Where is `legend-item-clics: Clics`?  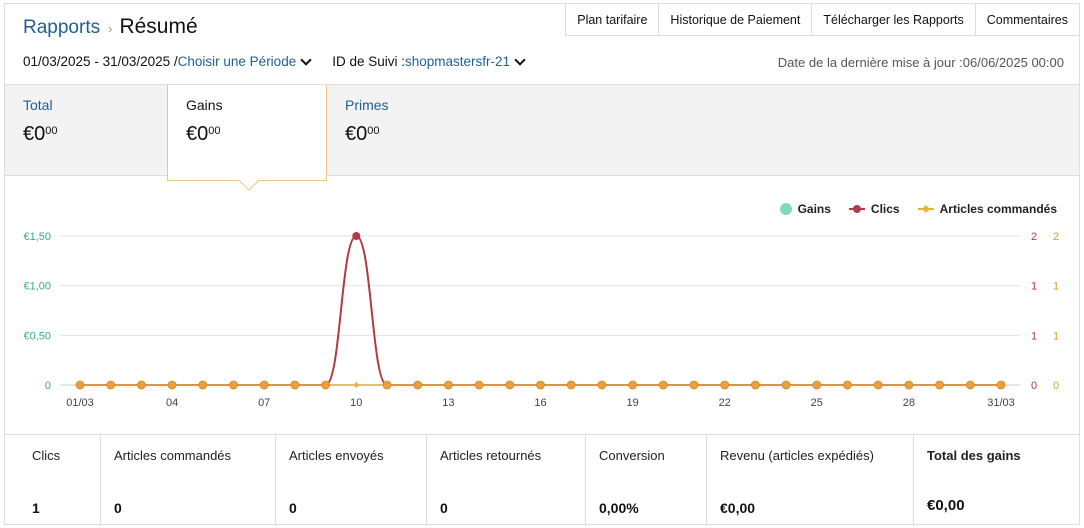 legend-item-clics: Clics is located at coordinates (874, 209).